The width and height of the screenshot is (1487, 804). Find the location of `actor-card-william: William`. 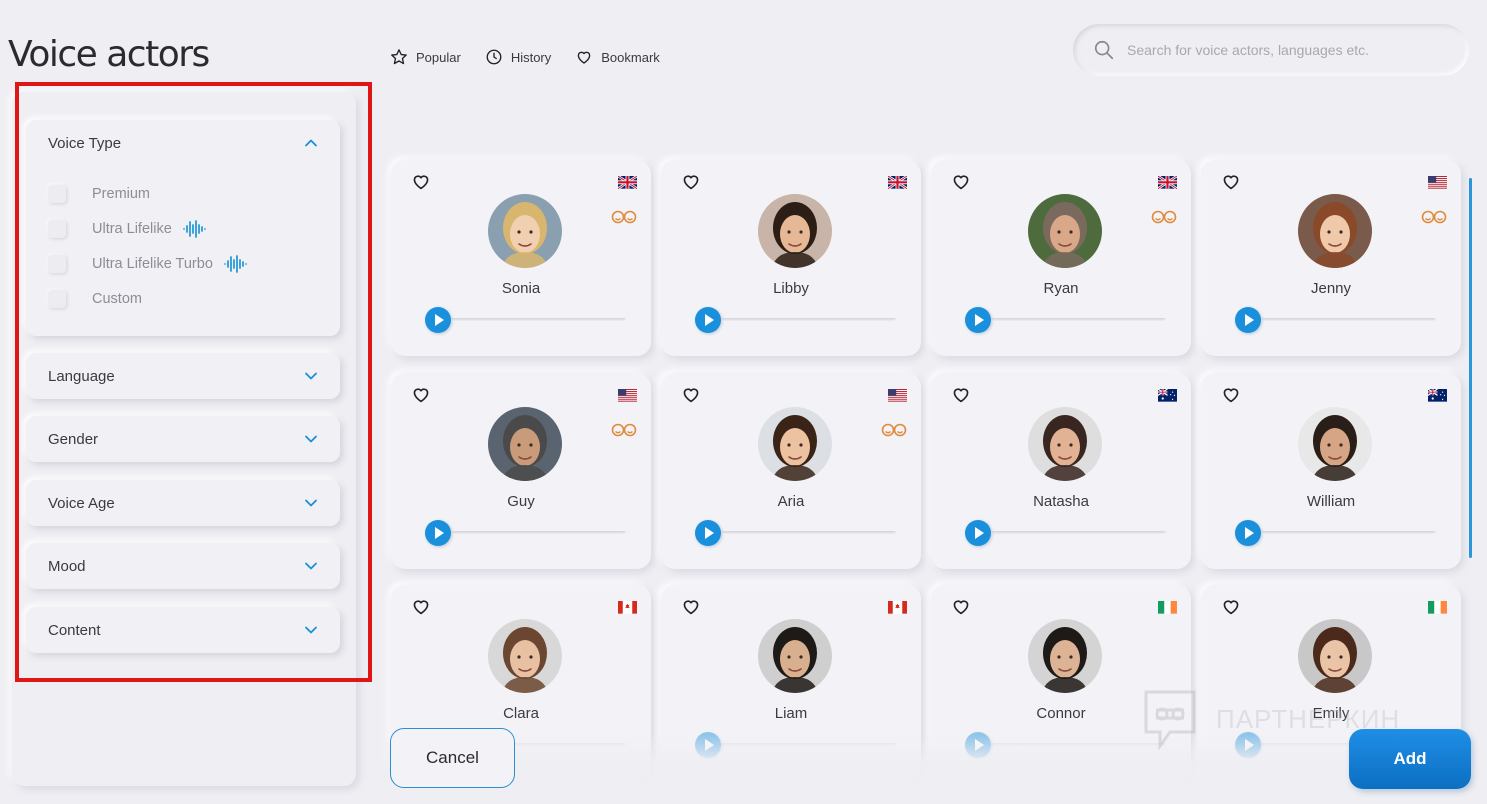

actor-card-william: William is located at coordinates (1331, 471).